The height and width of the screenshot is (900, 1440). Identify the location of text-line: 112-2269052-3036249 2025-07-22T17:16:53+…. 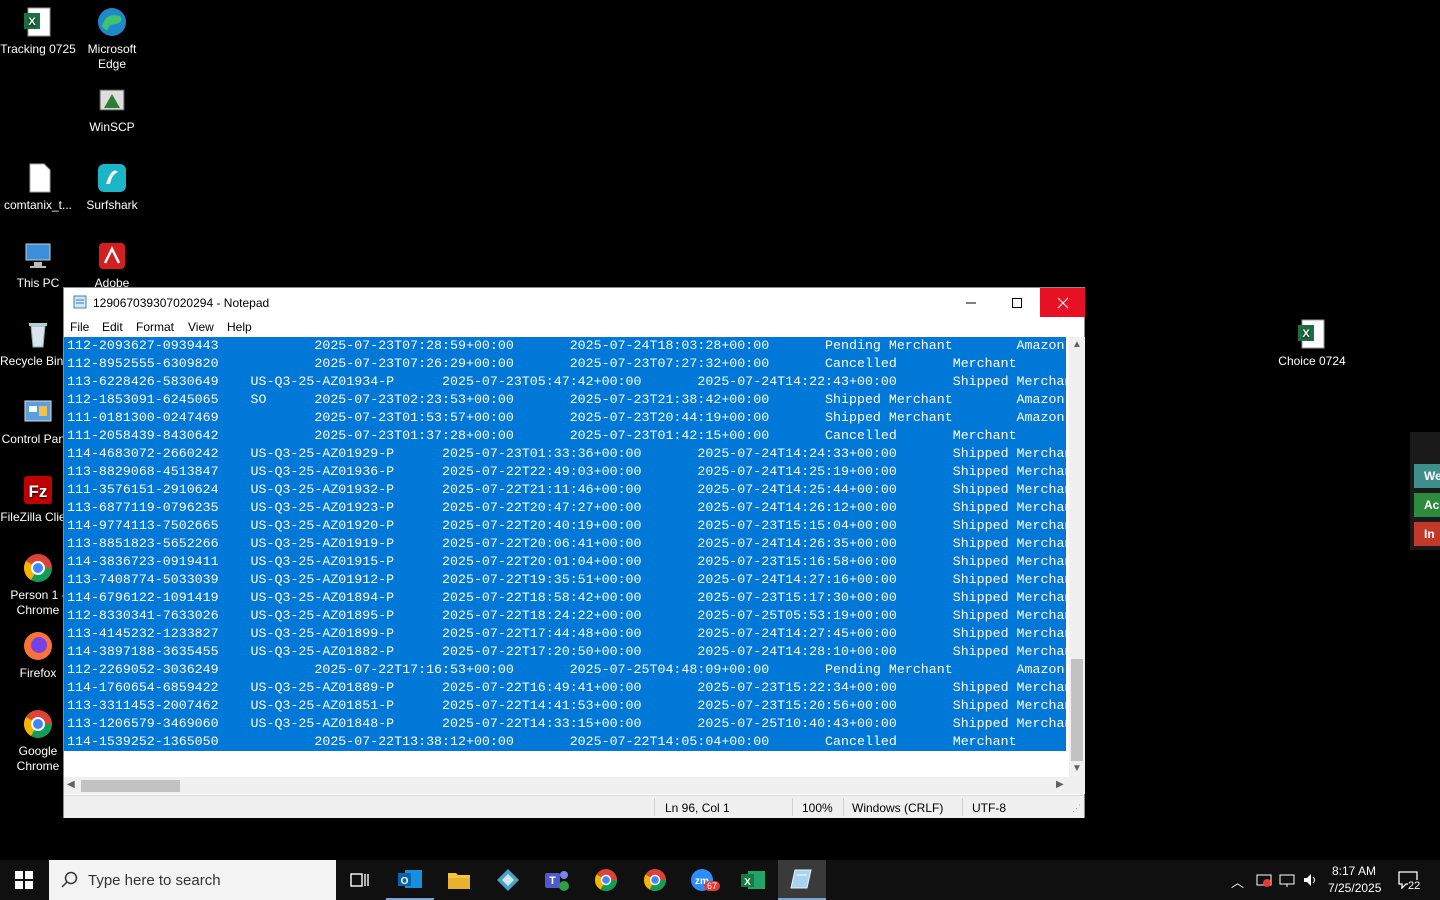
(565, 670).